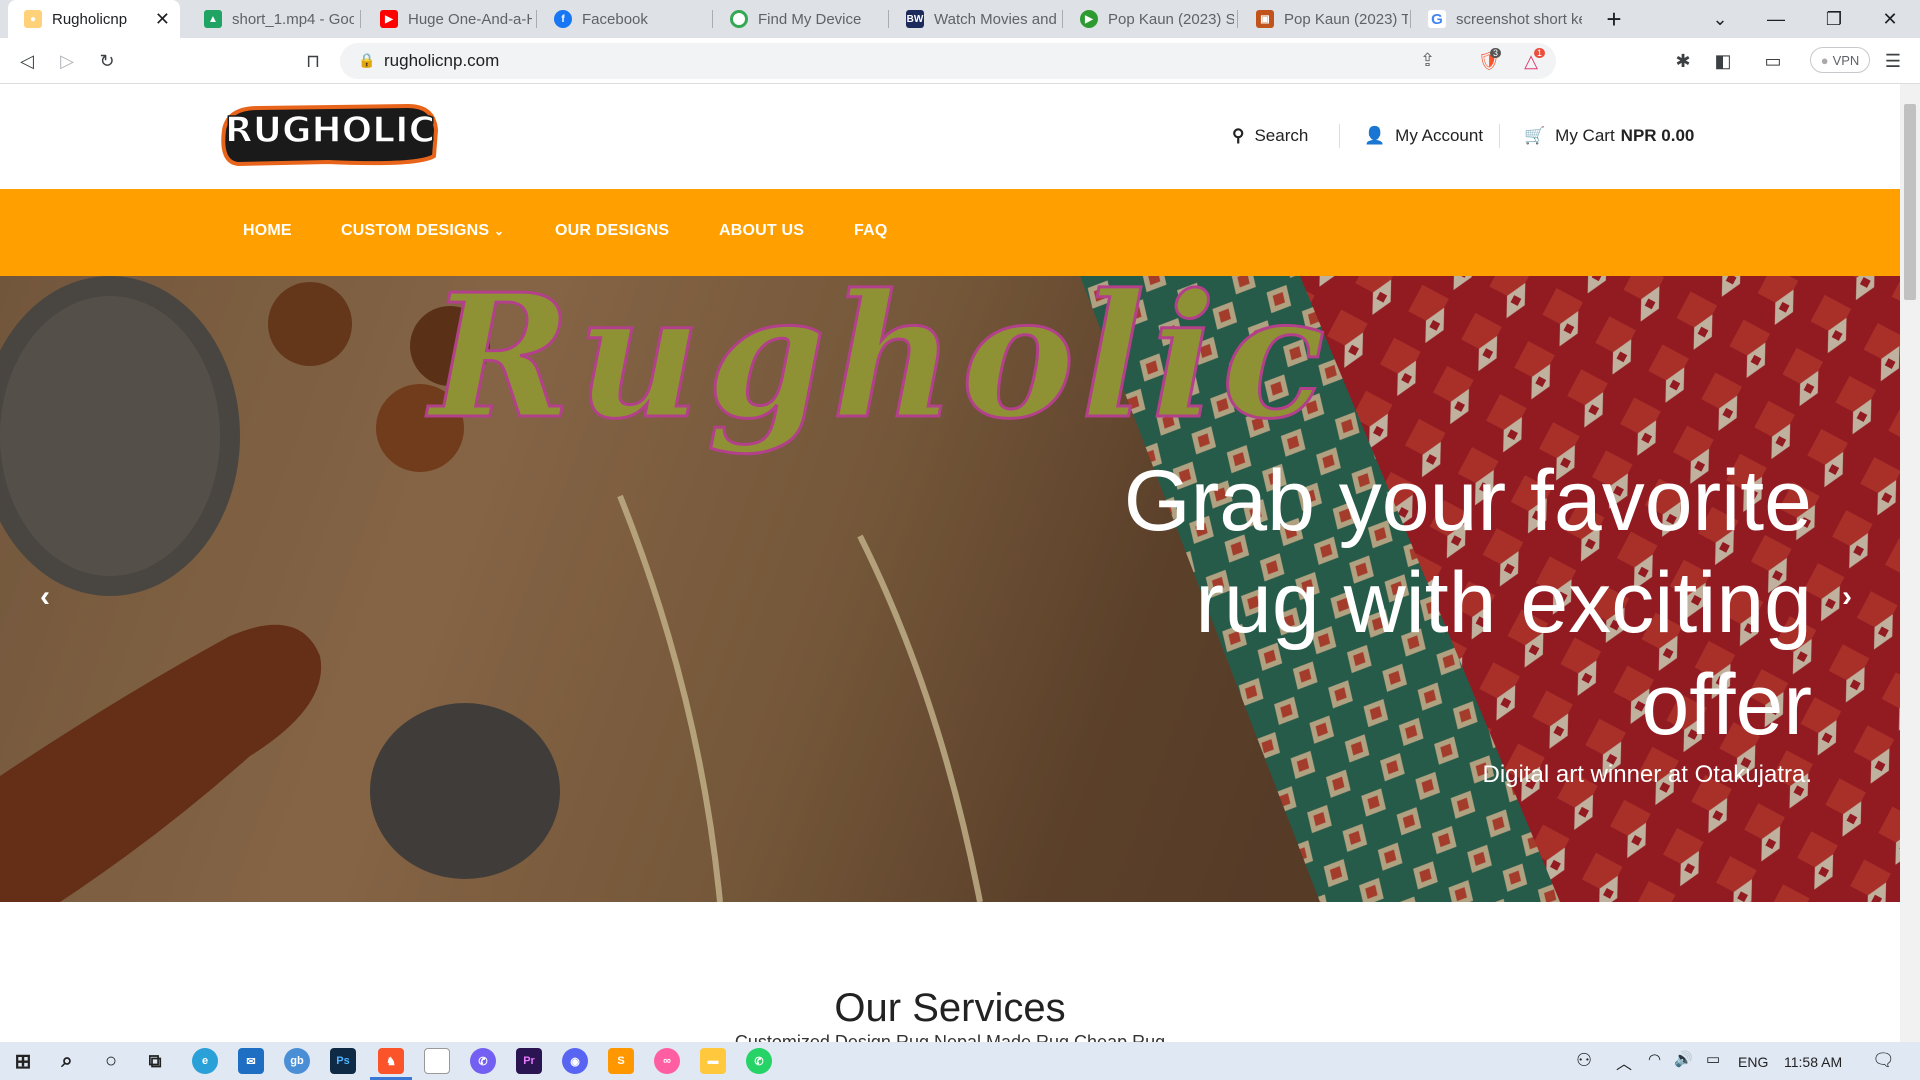 The width and height of the screenshot is (1920, 1080). I want to click on wifi-icon: ◠, so click(1654, 1059).